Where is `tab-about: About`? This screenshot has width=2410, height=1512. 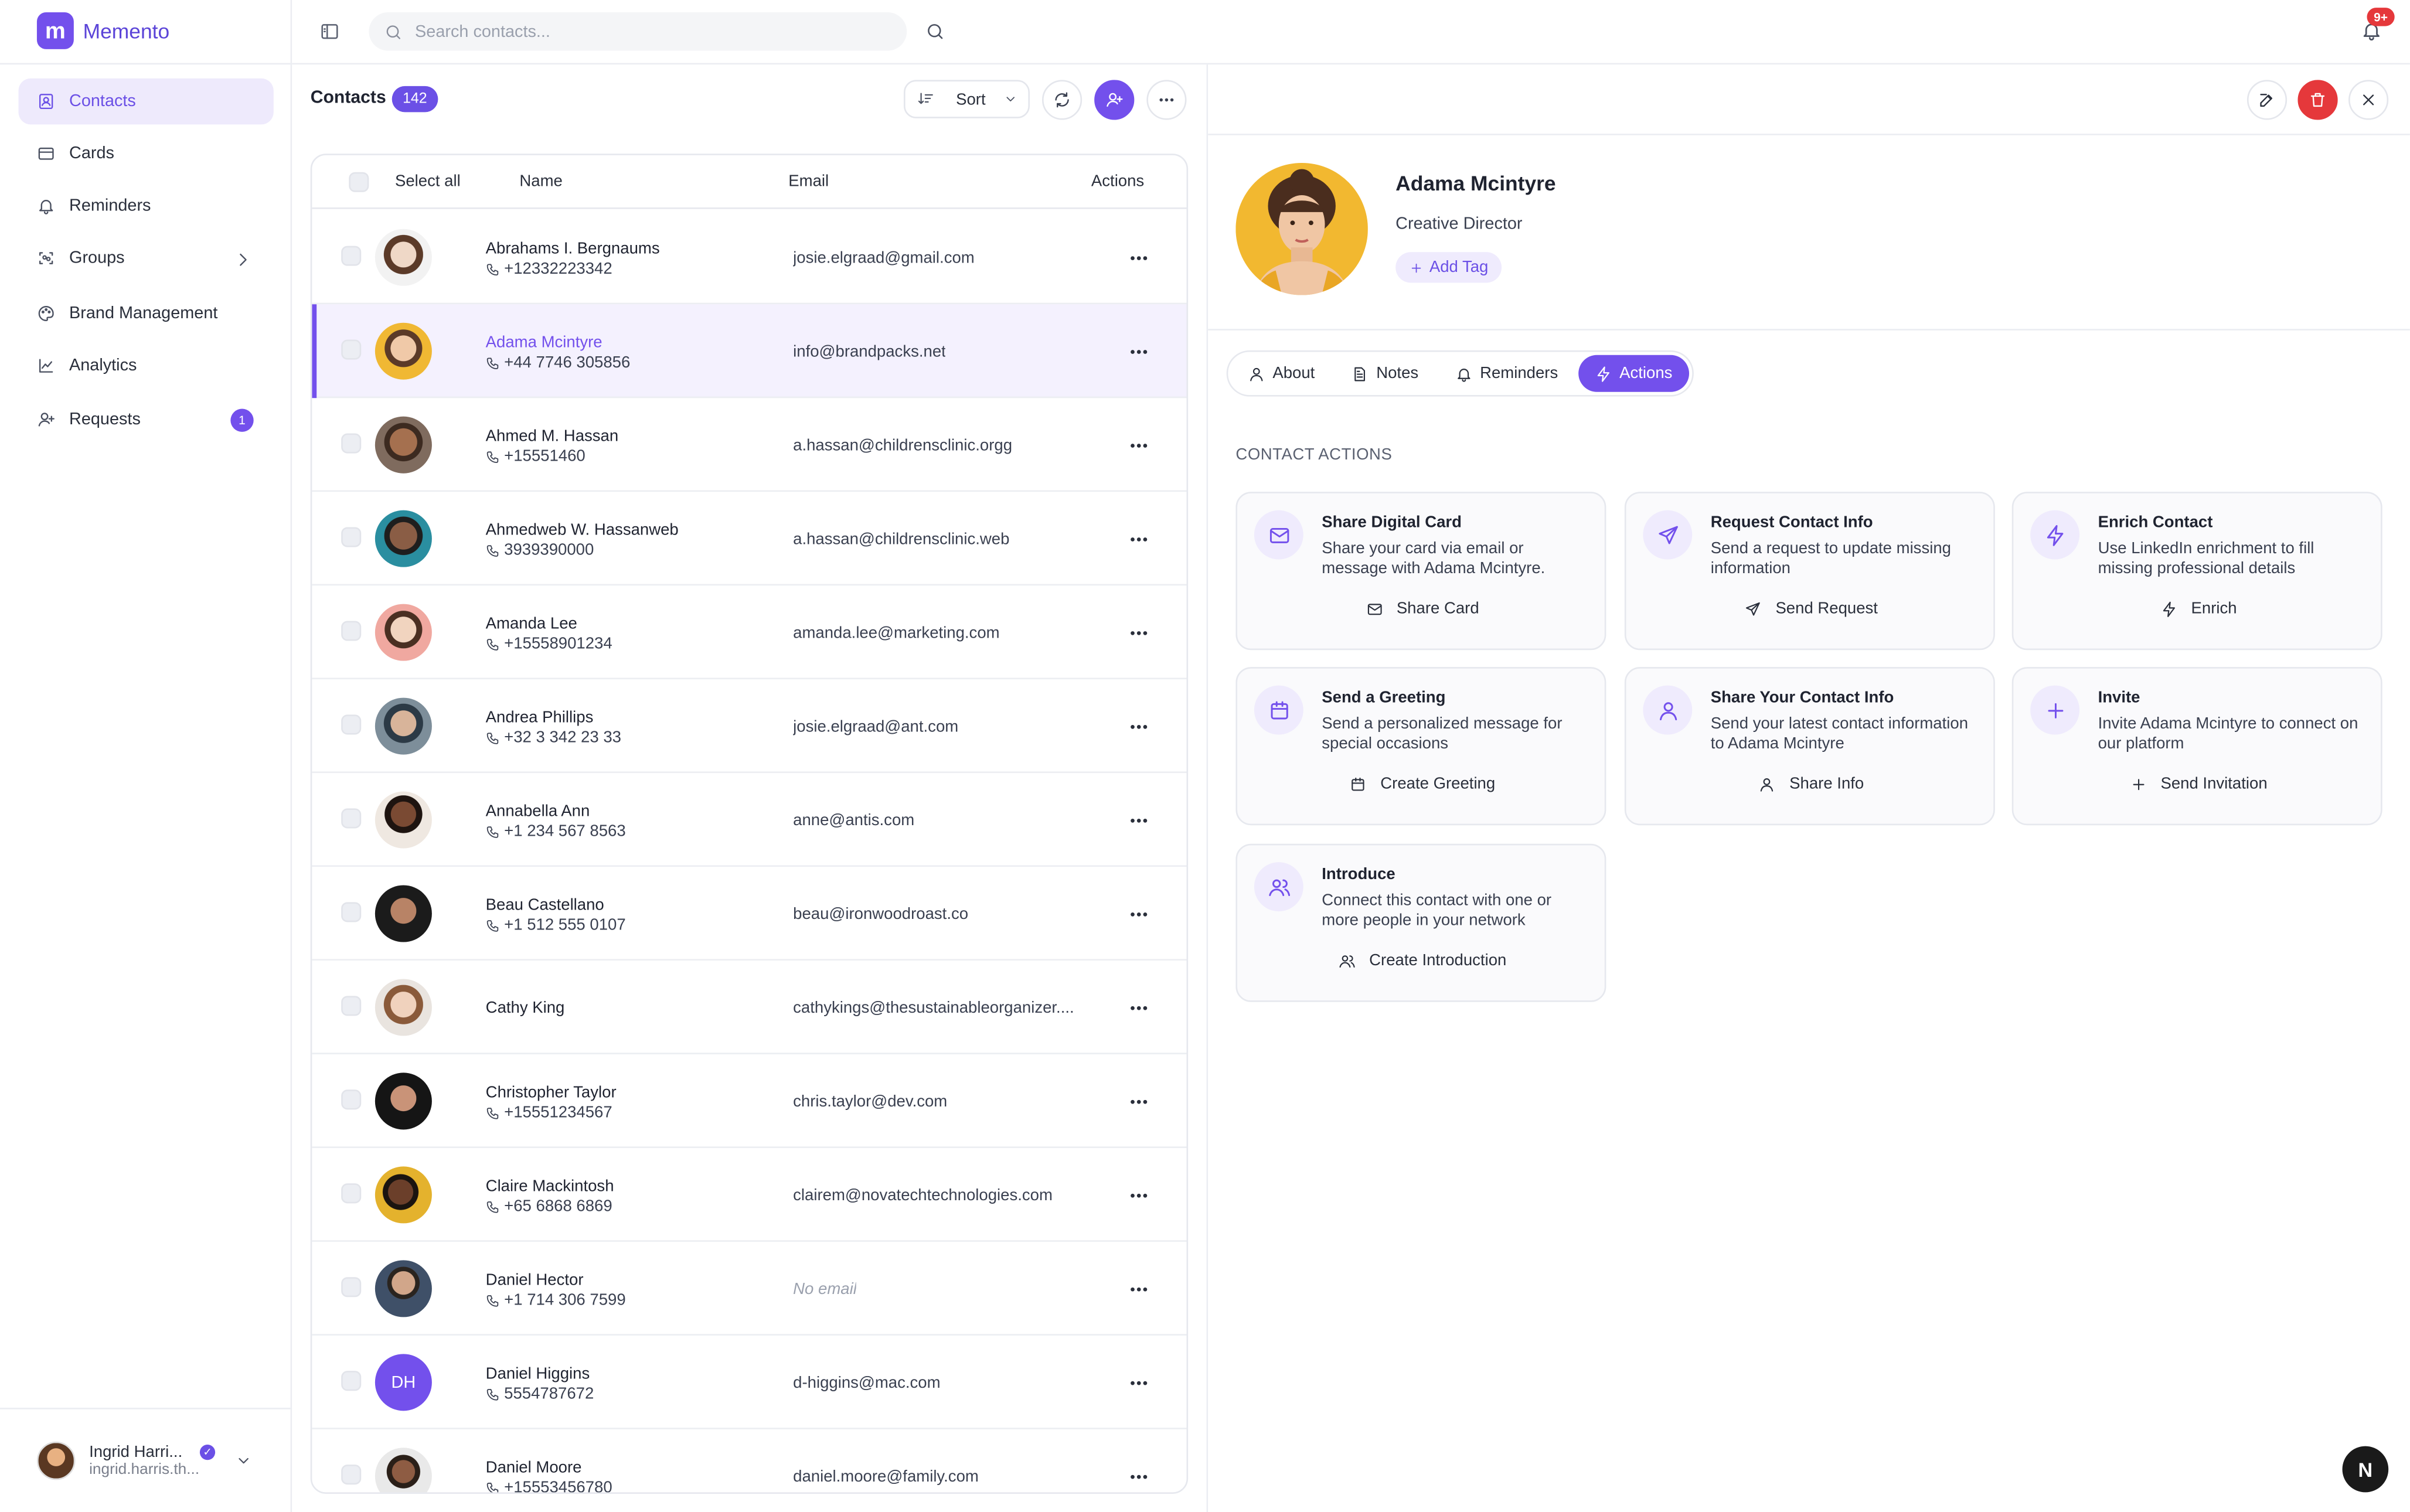
tab-about: About is located at coordinates (1281, 373).